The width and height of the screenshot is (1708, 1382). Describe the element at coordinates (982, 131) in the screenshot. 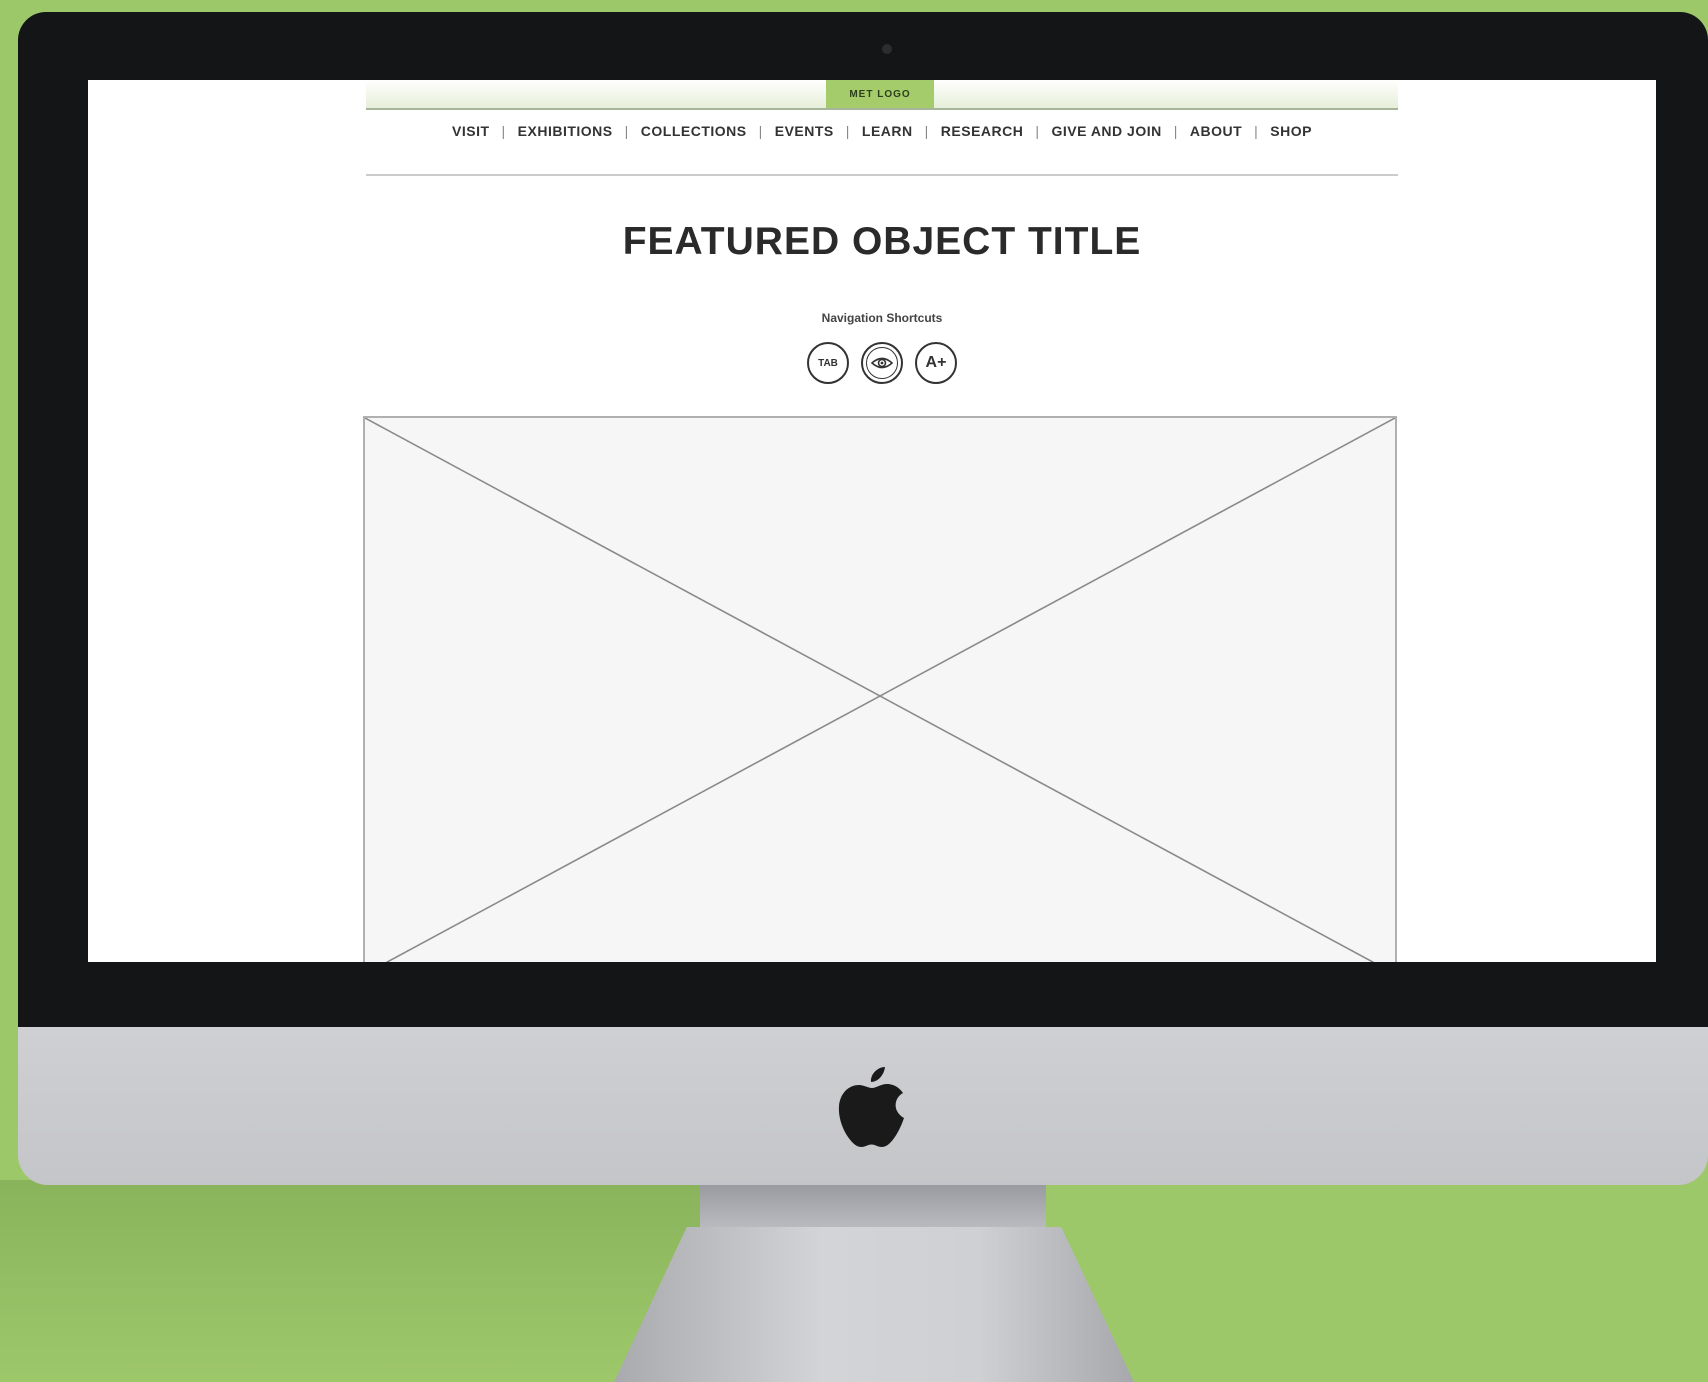

I see `nav-item-research: RESEARCH` at that location.